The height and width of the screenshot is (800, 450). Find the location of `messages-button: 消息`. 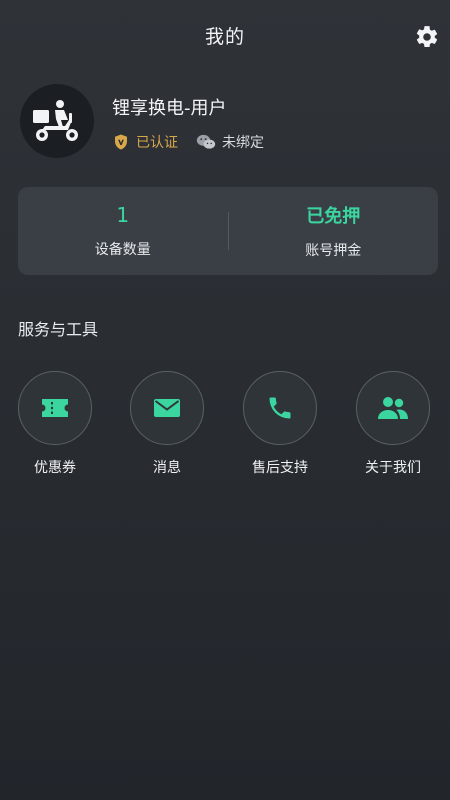

messages-button: 消息 is located at coordinates (167, 424).